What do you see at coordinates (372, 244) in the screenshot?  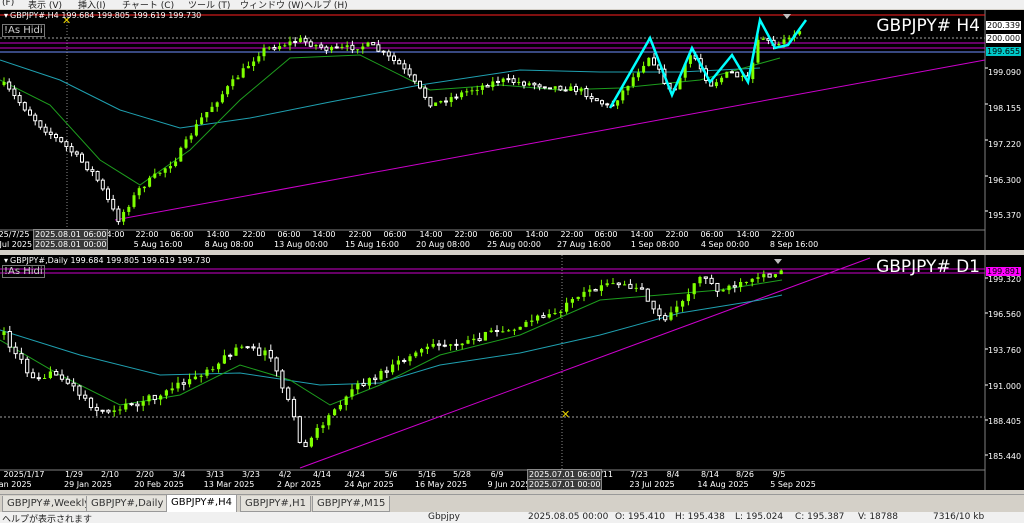 I see `h4-date-label: 15 Aug 16:00` at bounding box center [372, 244].